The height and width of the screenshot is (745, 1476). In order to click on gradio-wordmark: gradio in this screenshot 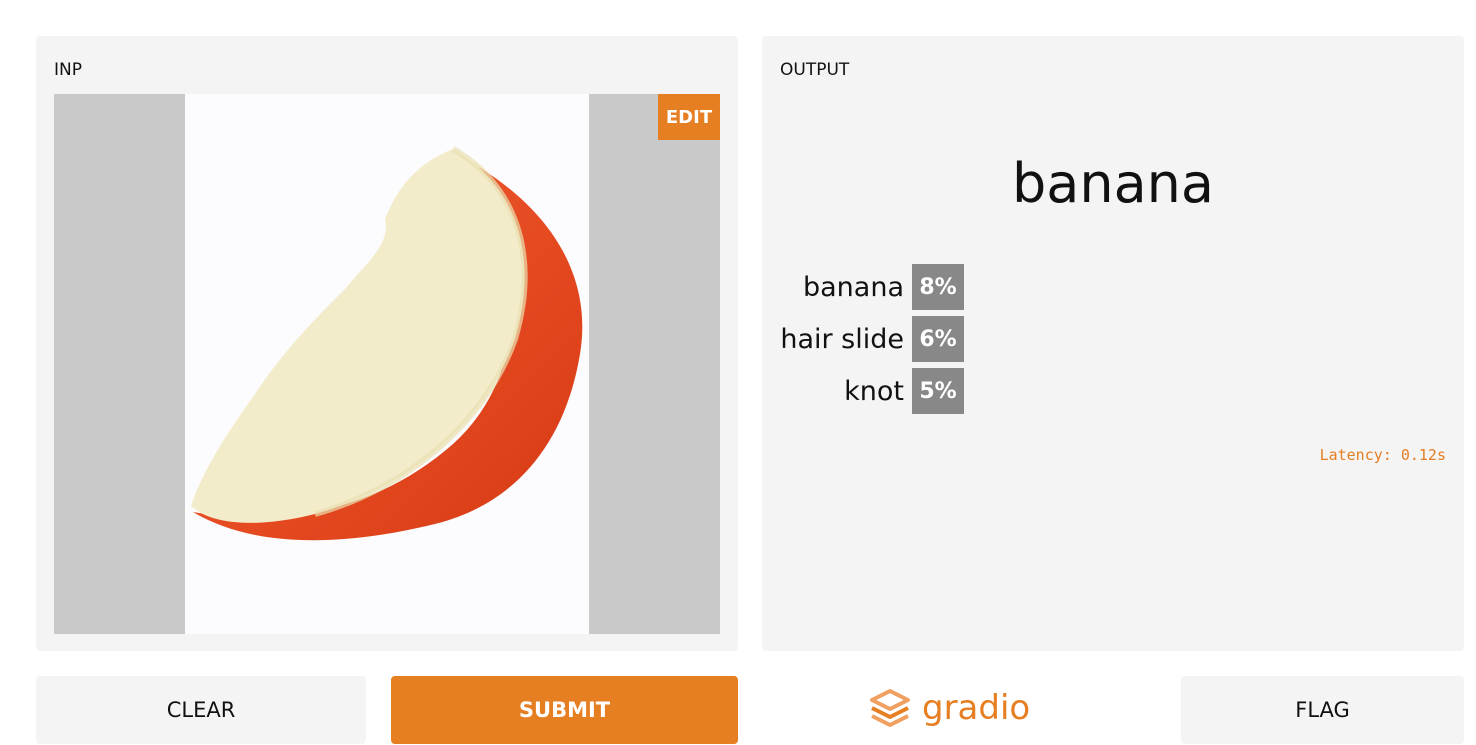, I will do `click(976, 708)`.